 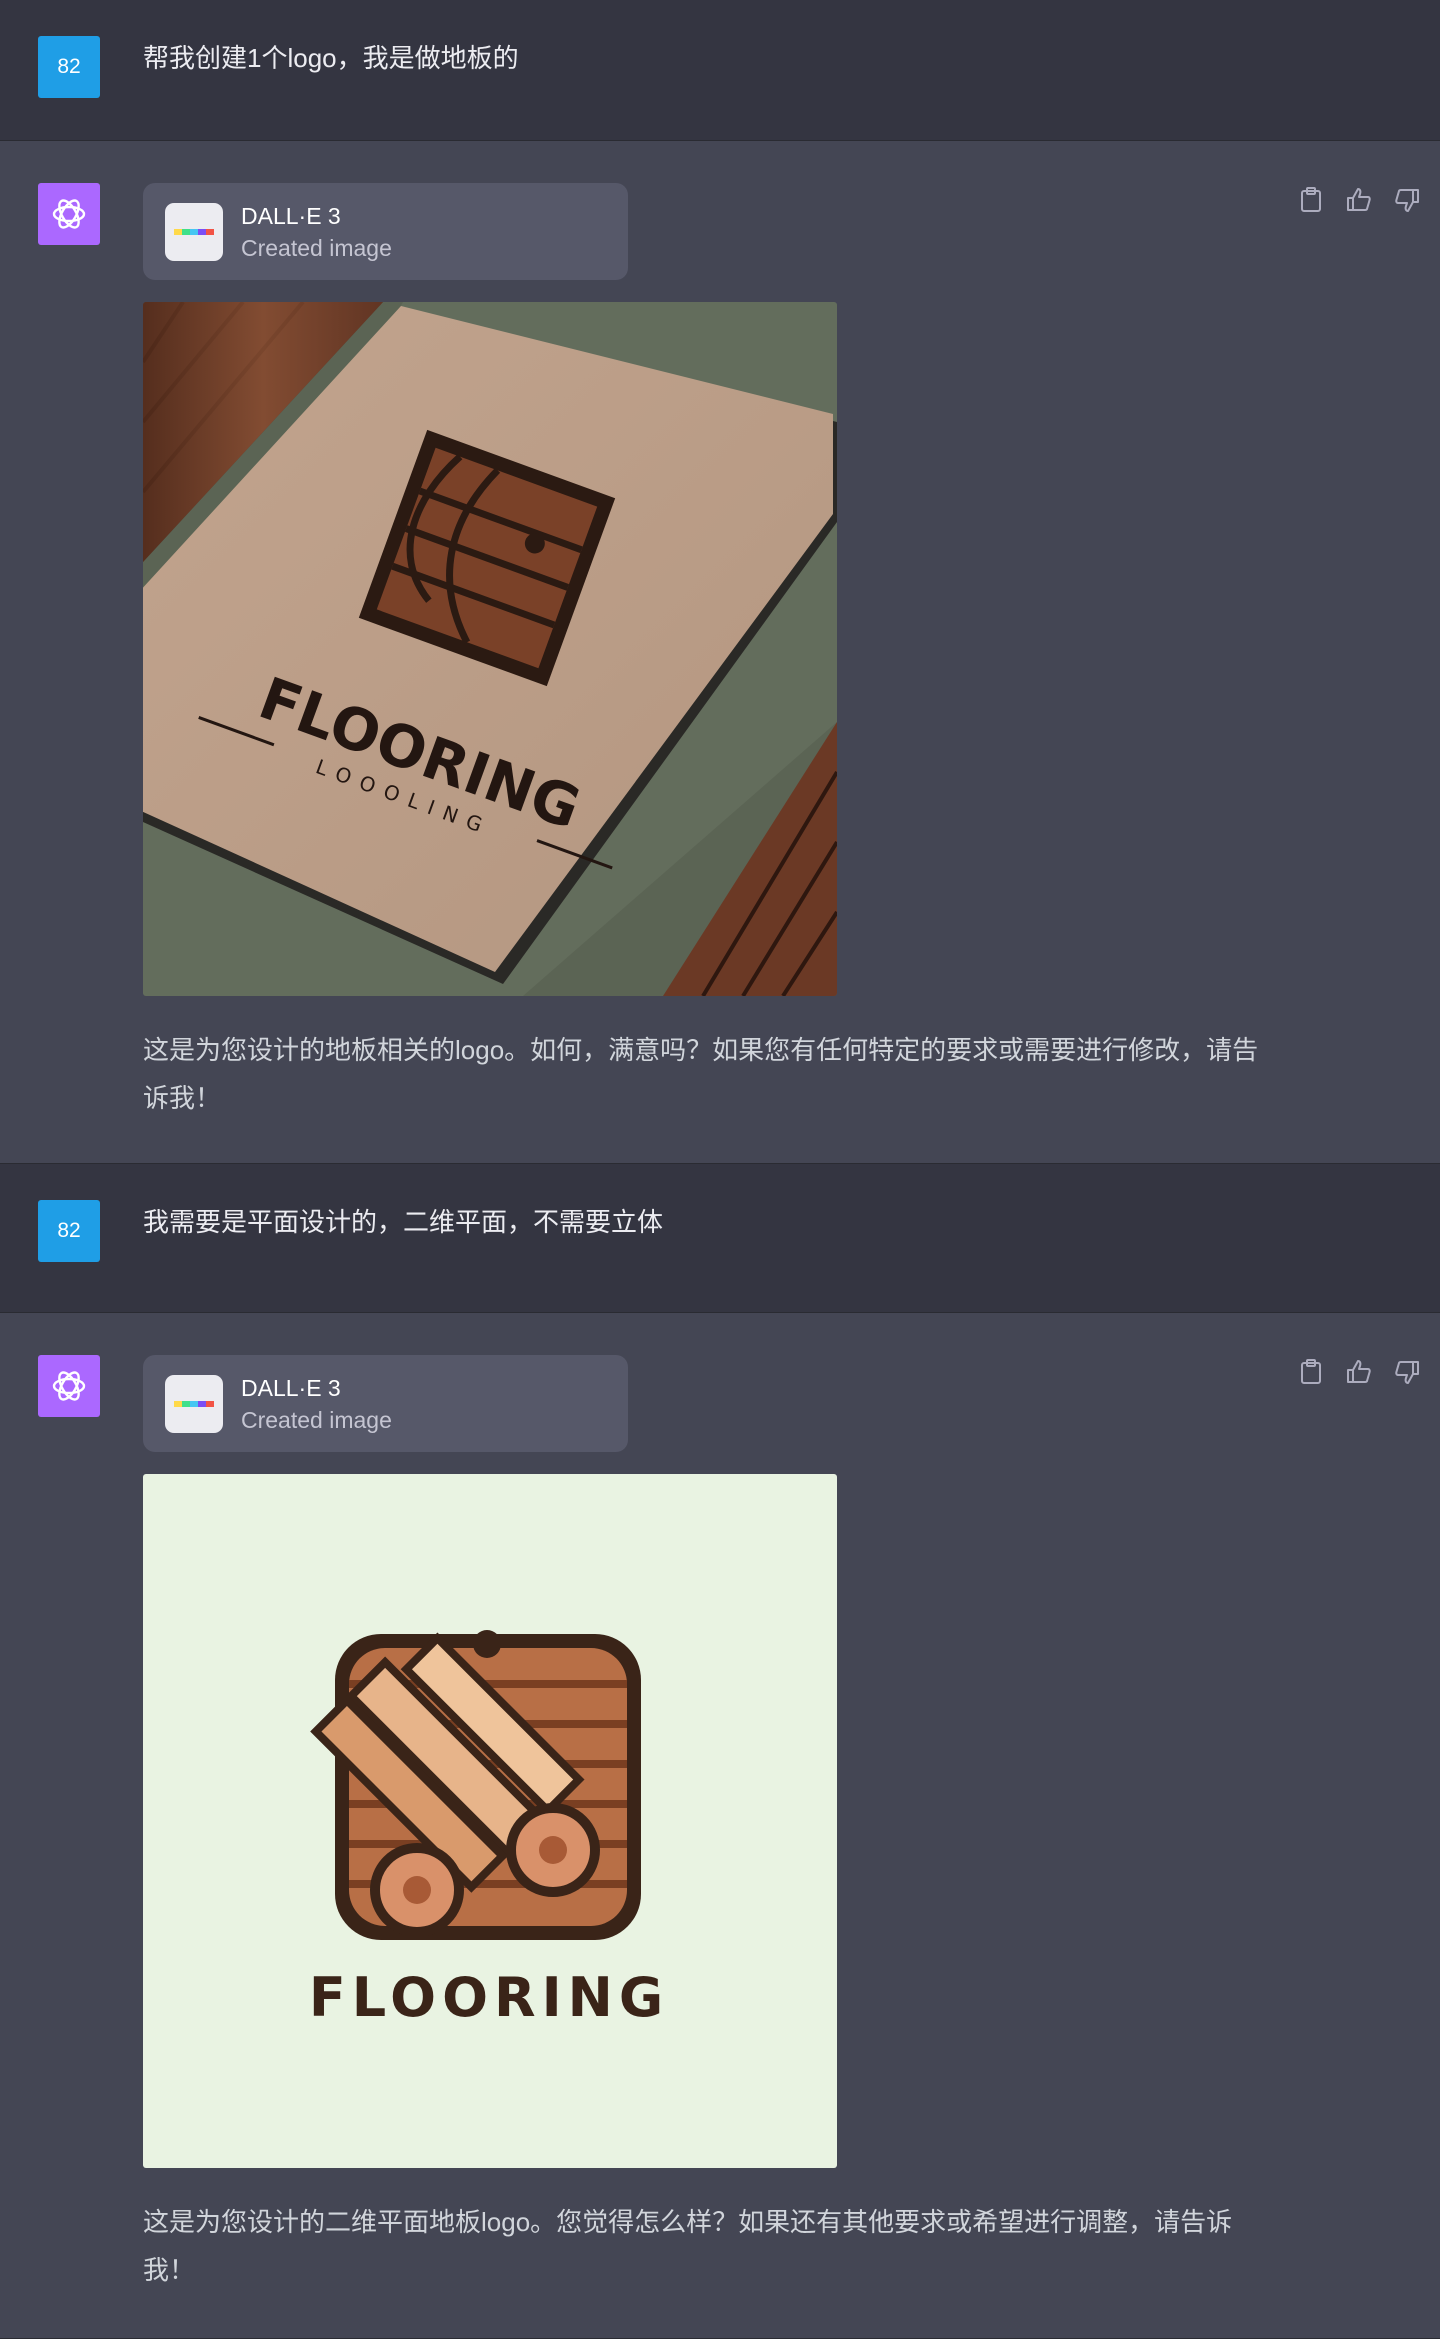 What do you see at coordinates (490, 1821) in the screenshot?
I see `generated-image-flat-logo: FLOORING` at bounding box center [490, 1821].